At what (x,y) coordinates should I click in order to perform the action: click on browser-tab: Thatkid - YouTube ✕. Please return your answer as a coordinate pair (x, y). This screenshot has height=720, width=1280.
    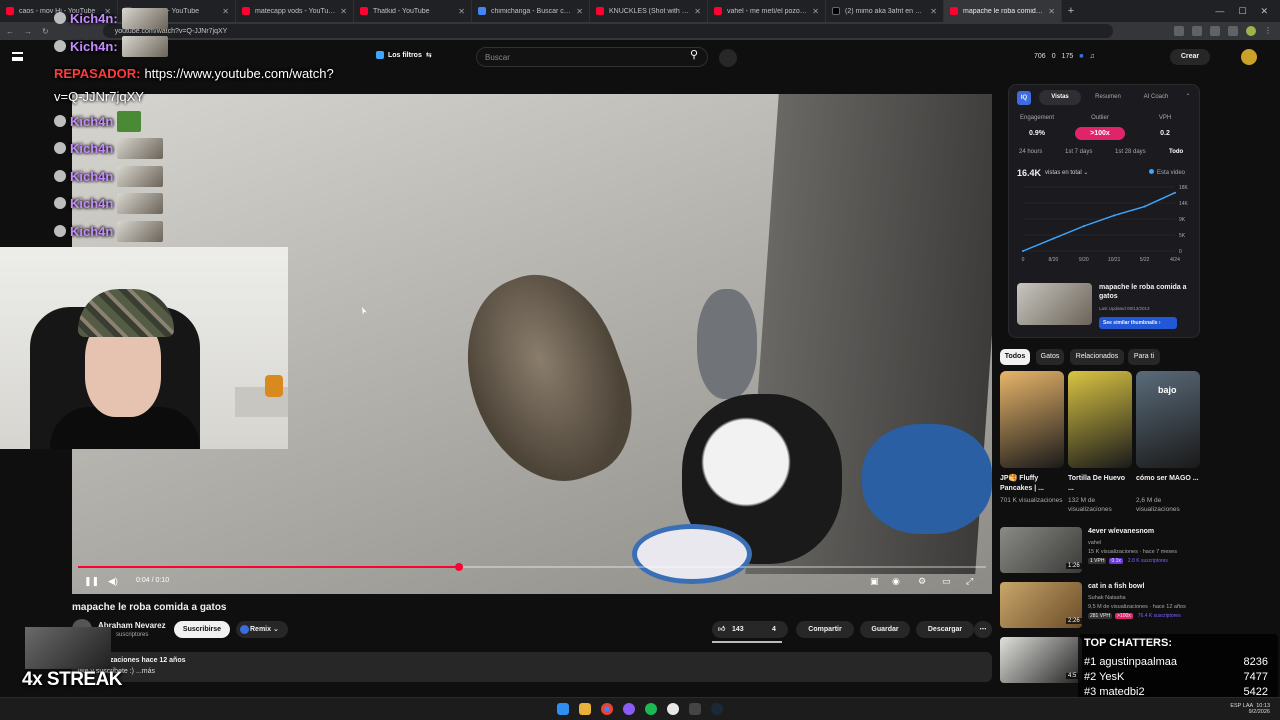
    Looking at the image, I should click on (413, 11).